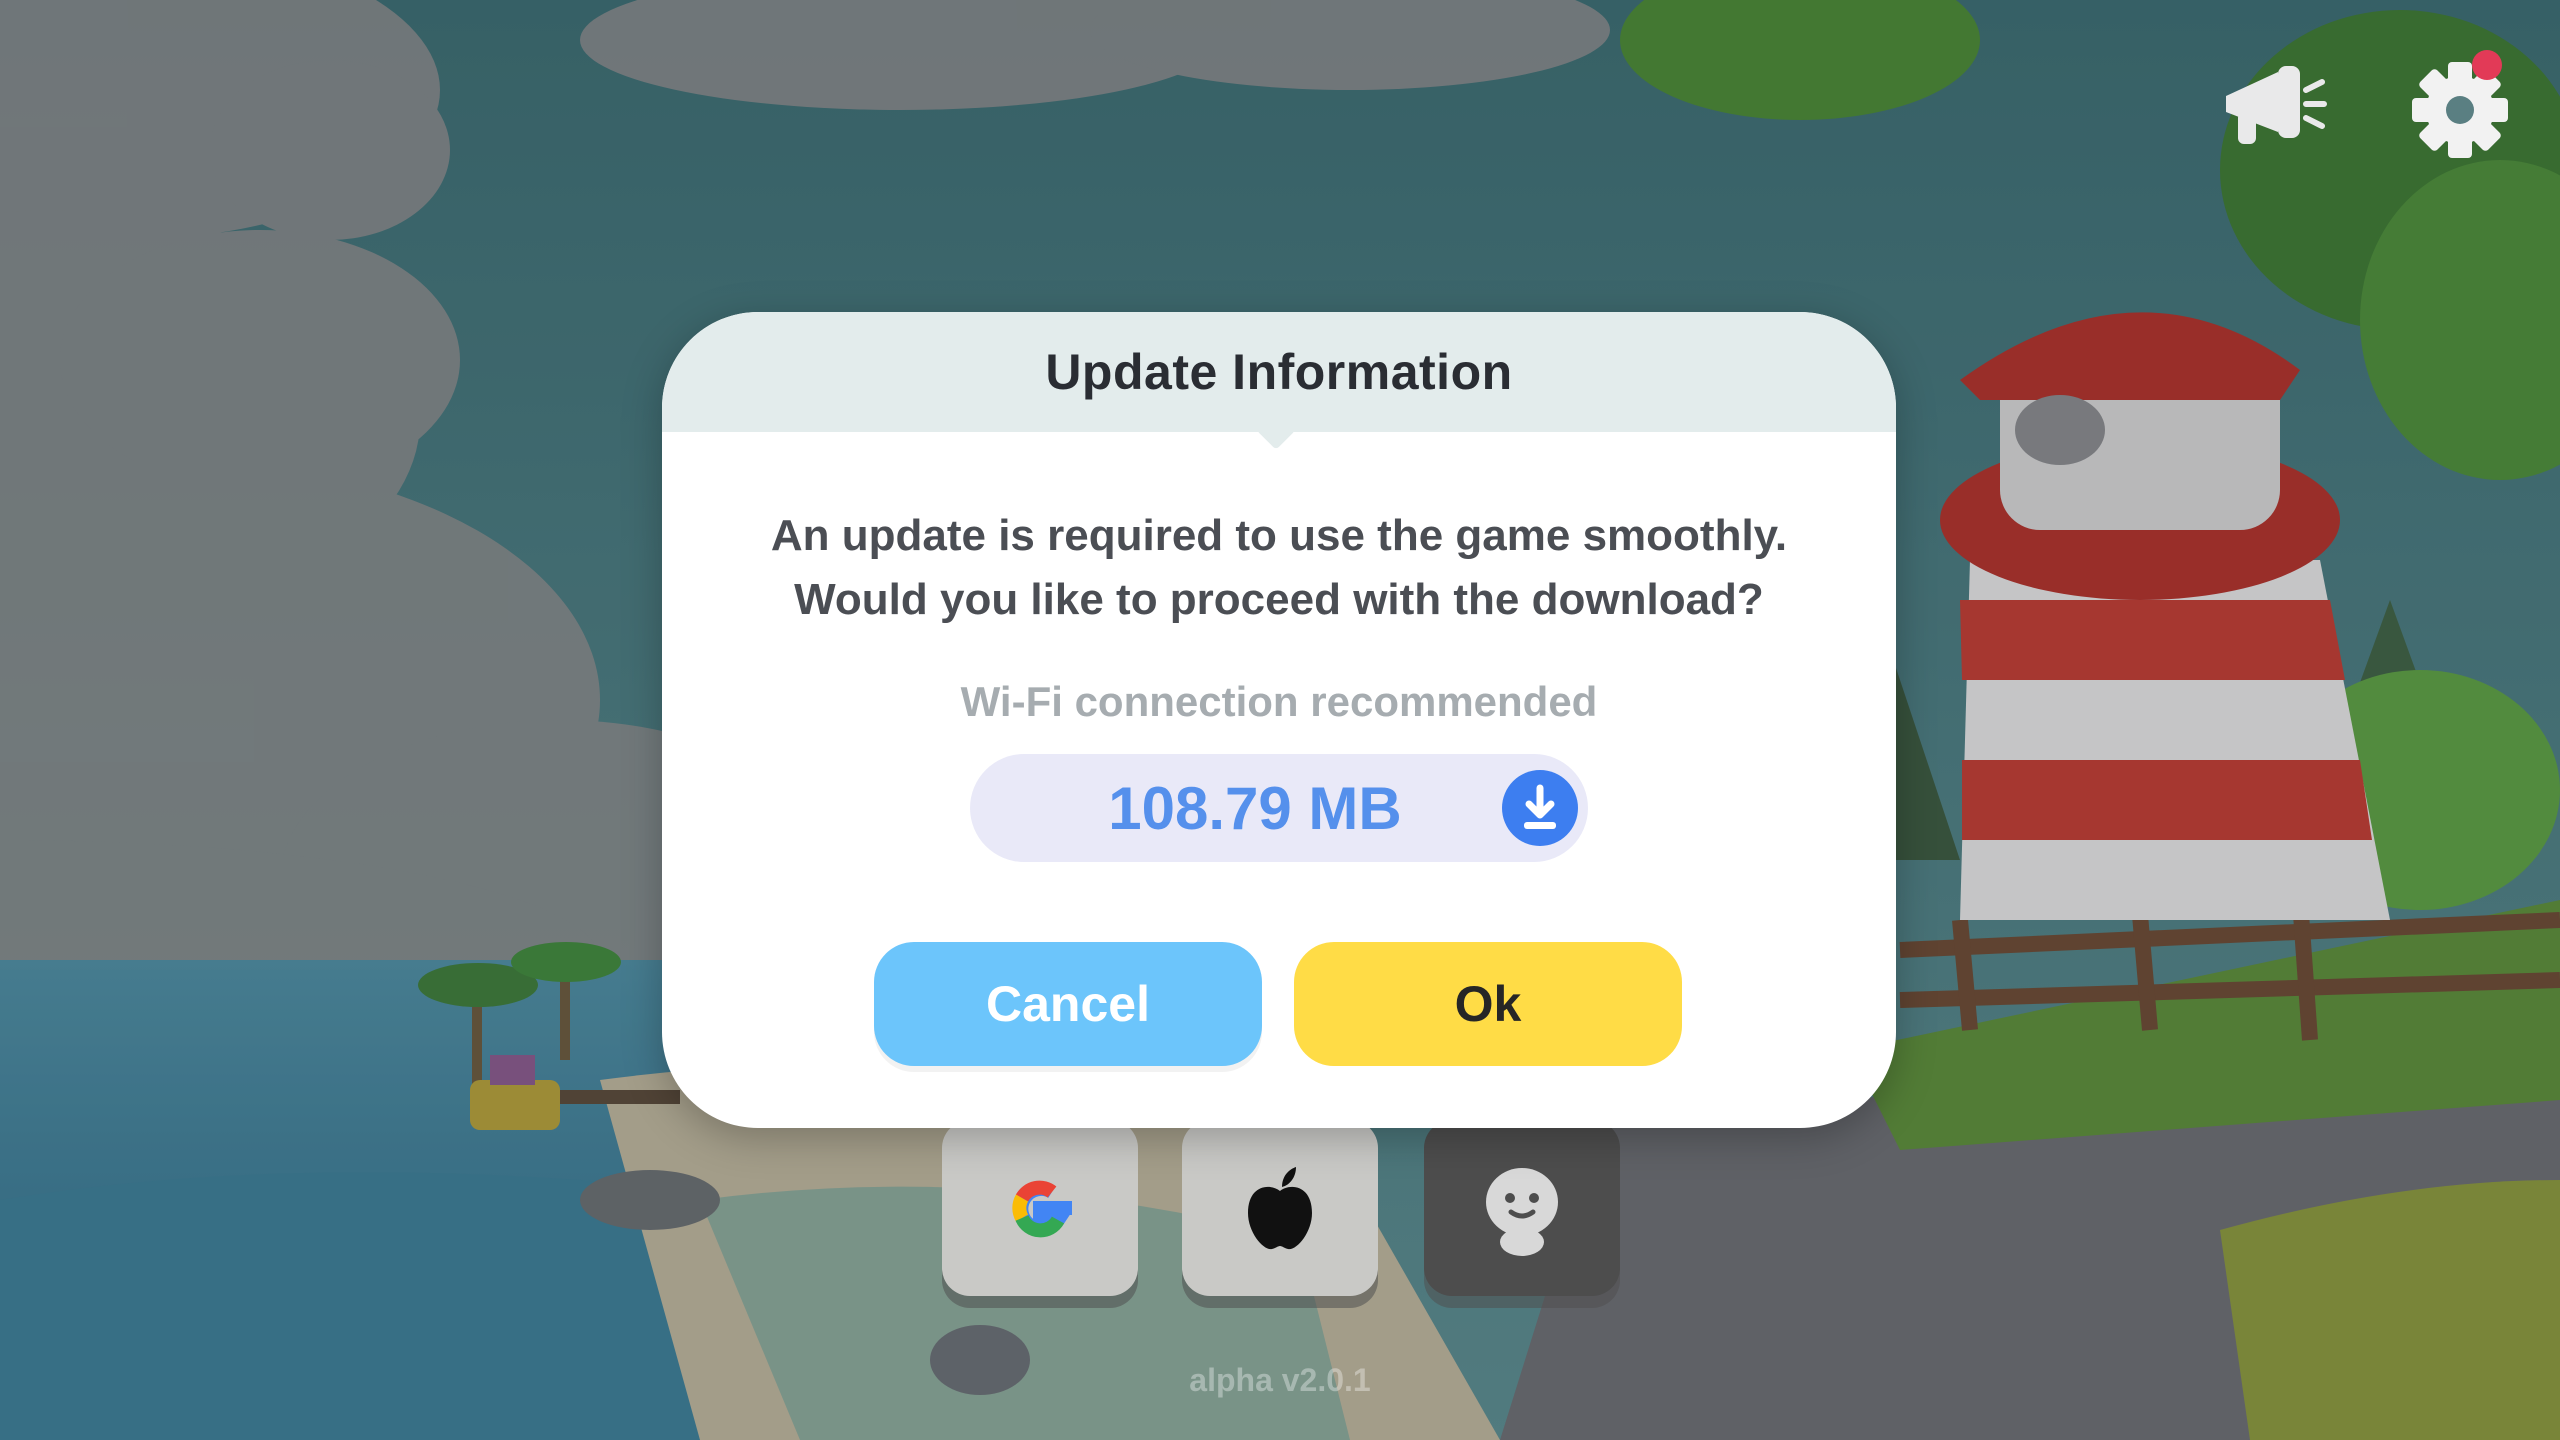  What do you see at coordinates (2460, 110) in the screenshot?
I see `gear-icon` at bounding box center [2460, 110].